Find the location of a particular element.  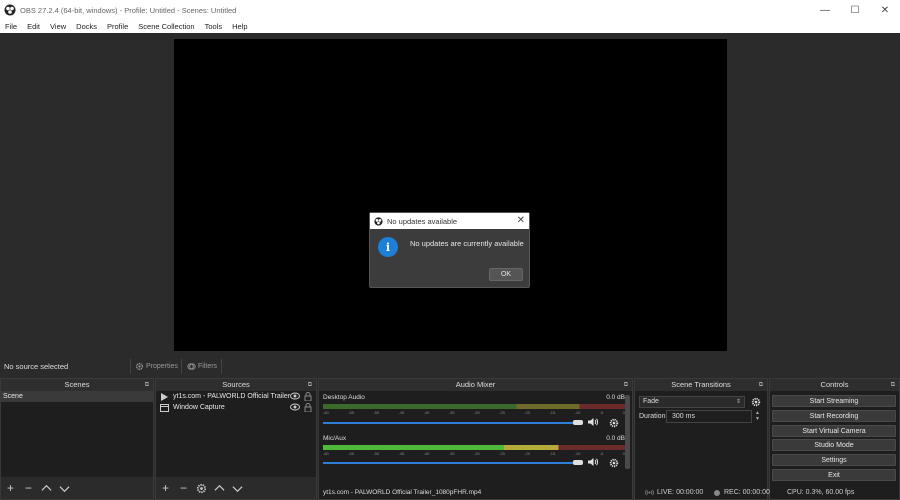

sources-dock-header: Sources ⧉ is located at coordinates (236, 385).